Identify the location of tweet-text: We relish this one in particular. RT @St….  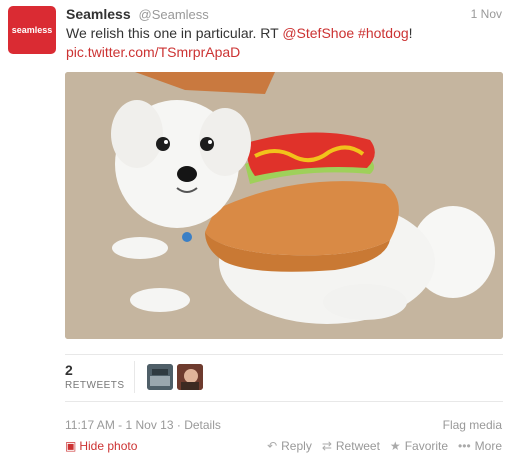
(284, 43).